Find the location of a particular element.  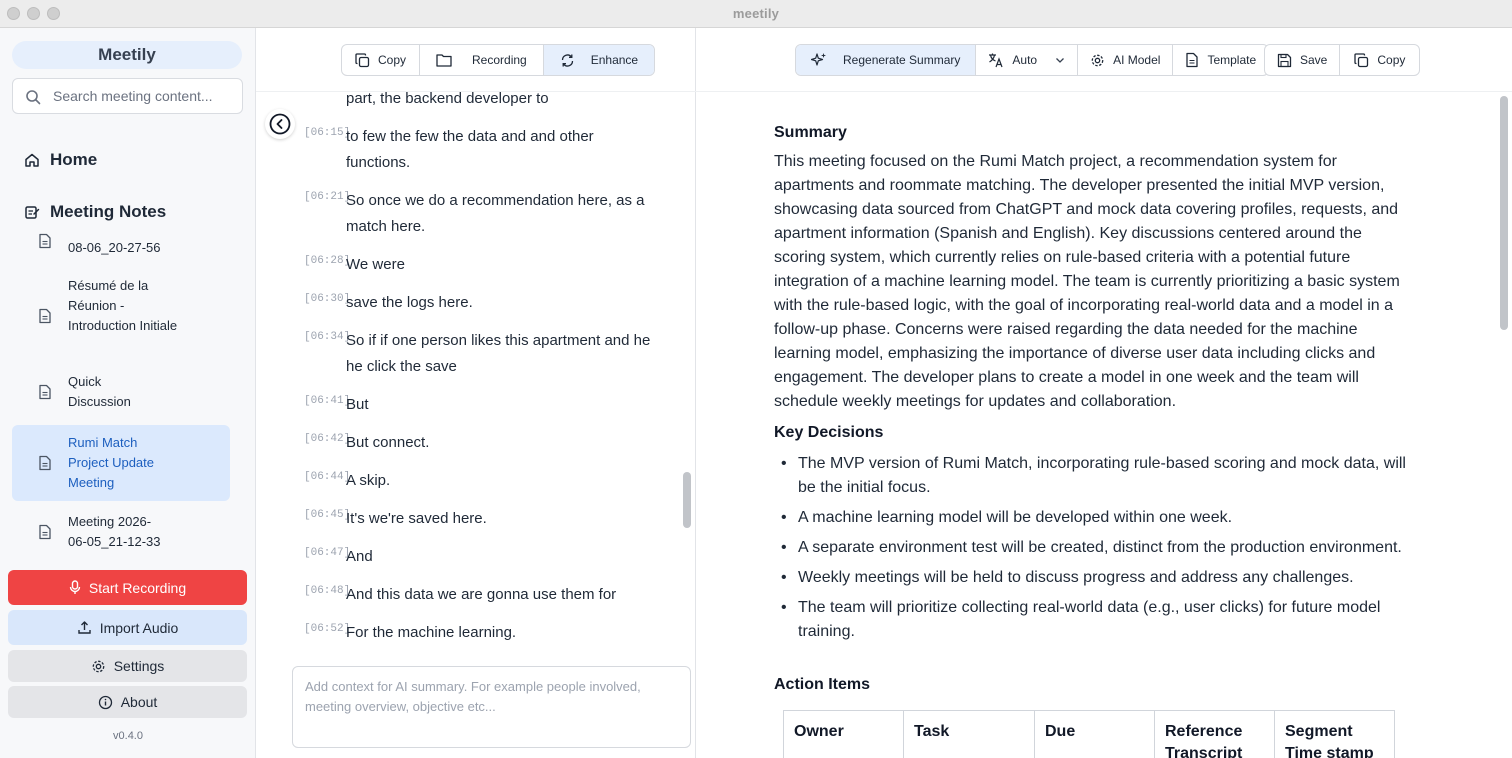

ai-context-box is located at coordinates (491, 707).